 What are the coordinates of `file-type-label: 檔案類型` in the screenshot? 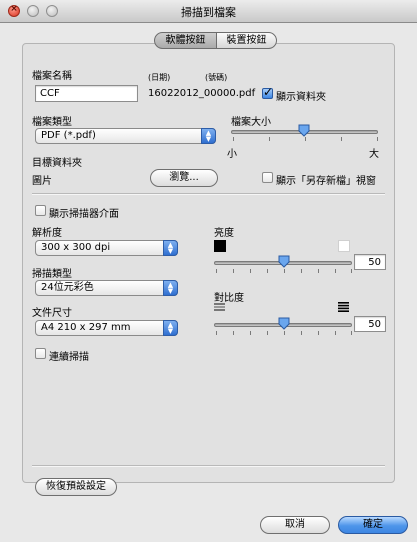 It's located at (52, 122).